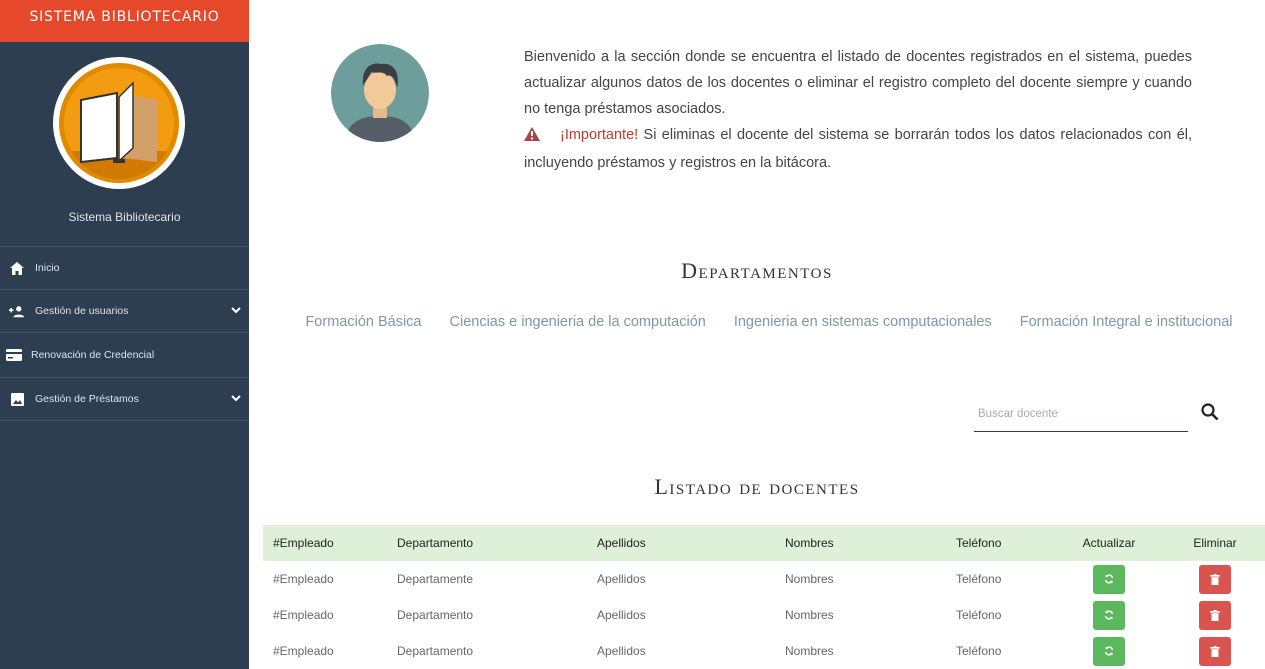 The width and height of the screenshot is (1265, 669). I want to click on column-header-telefono: Teléfono, so click(979, 543).